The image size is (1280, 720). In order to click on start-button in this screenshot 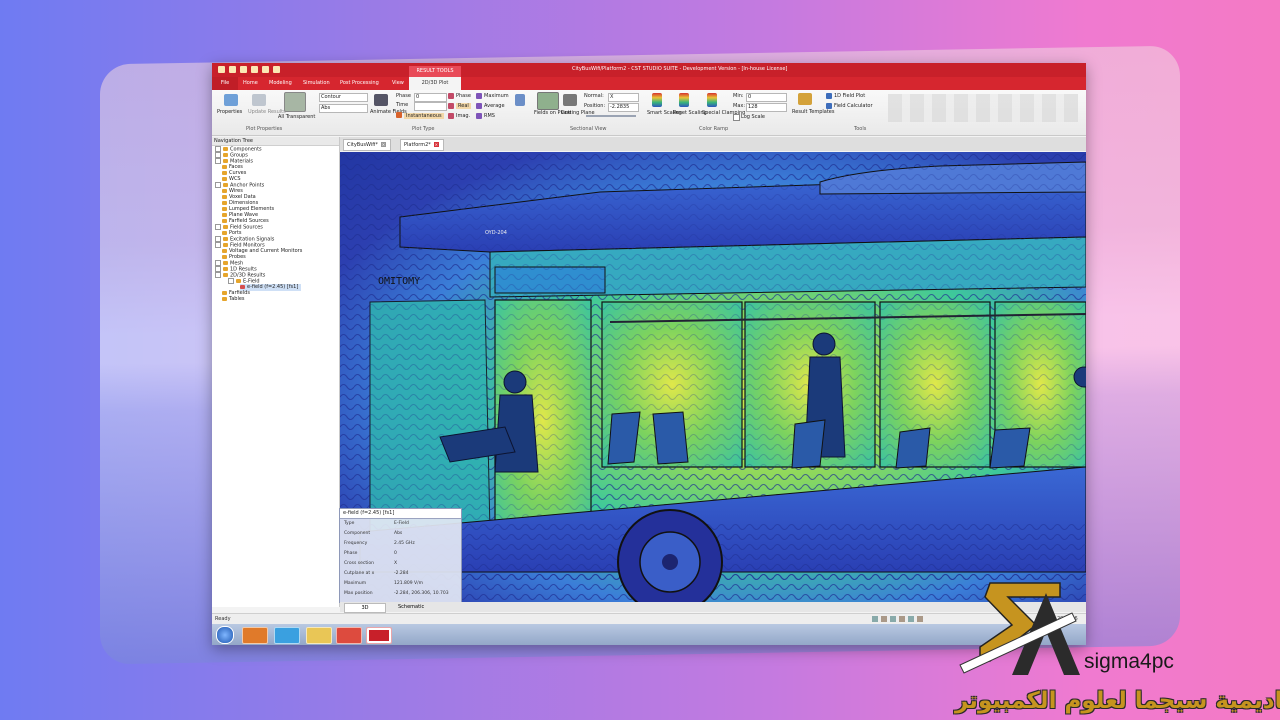, I will do `click(225, 635)`.